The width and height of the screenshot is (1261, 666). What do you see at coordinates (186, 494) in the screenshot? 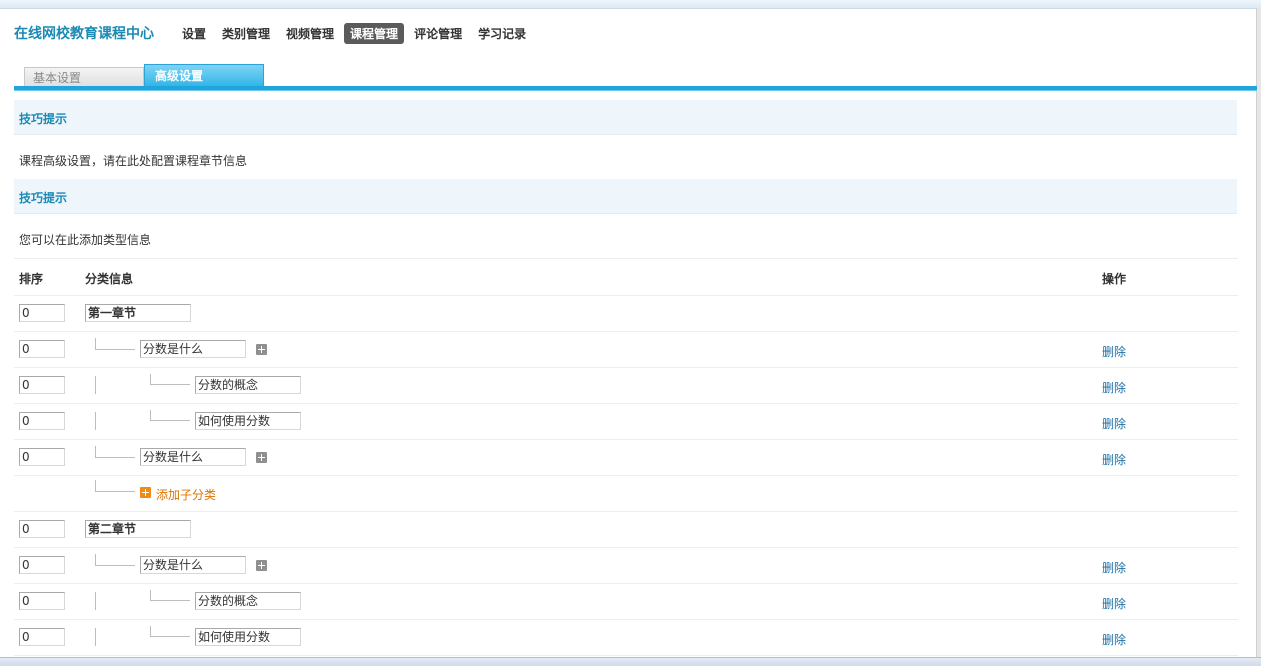
I see `add-subcategory-link: 添加子分类` at bounding box center [186, 494].